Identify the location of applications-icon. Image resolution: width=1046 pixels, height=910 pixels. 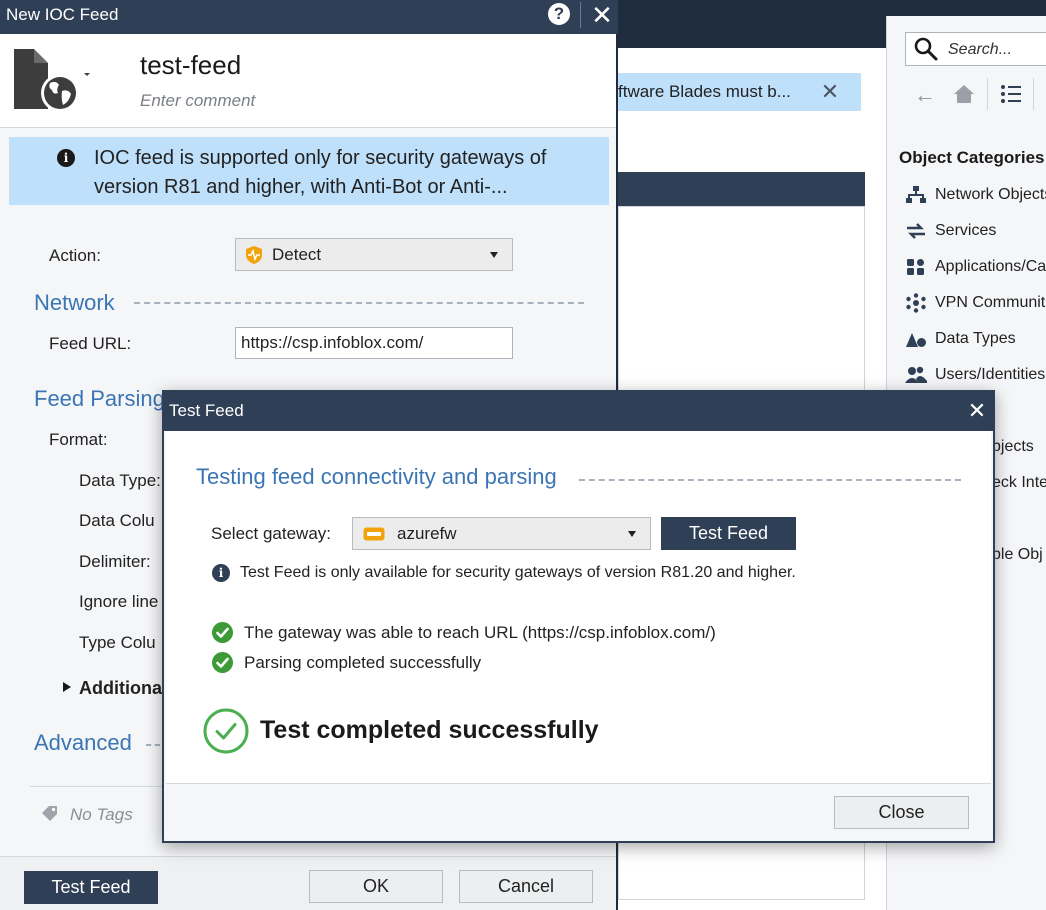
(915, 267).